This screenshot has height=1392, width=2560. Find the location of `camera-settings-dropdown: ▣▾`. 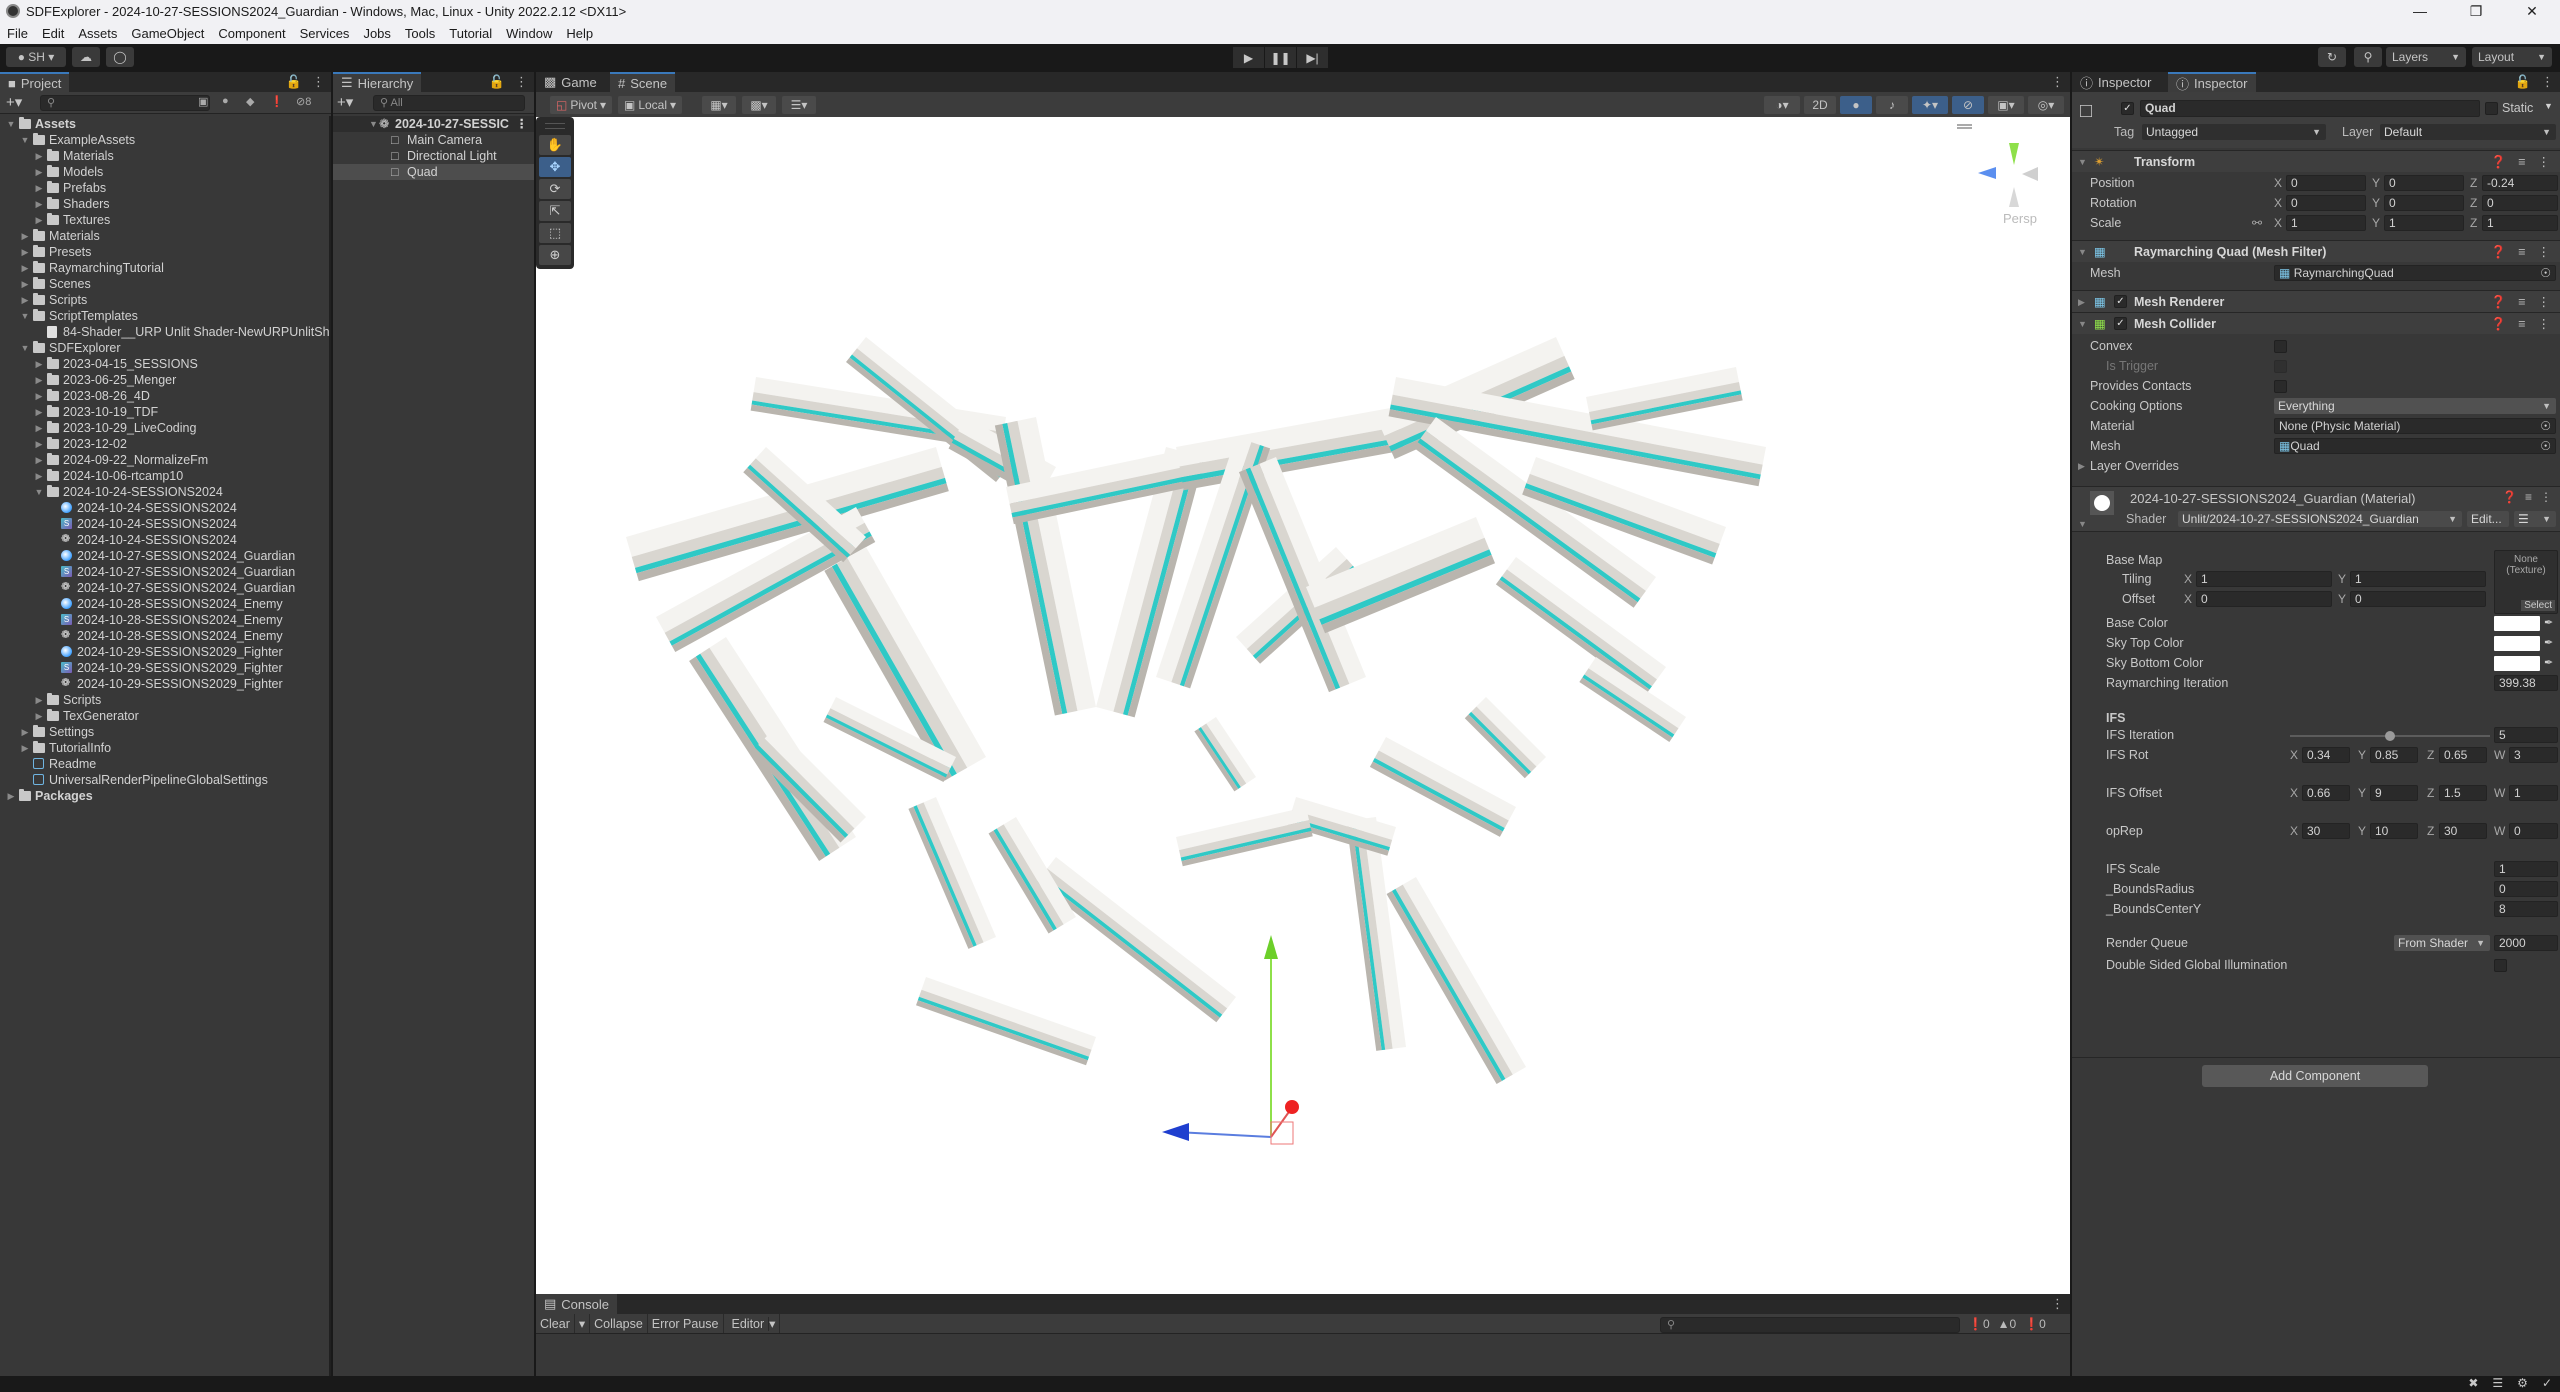

camera-settings-dropdown: ▣▾ is located at coordinates (2006, 105).